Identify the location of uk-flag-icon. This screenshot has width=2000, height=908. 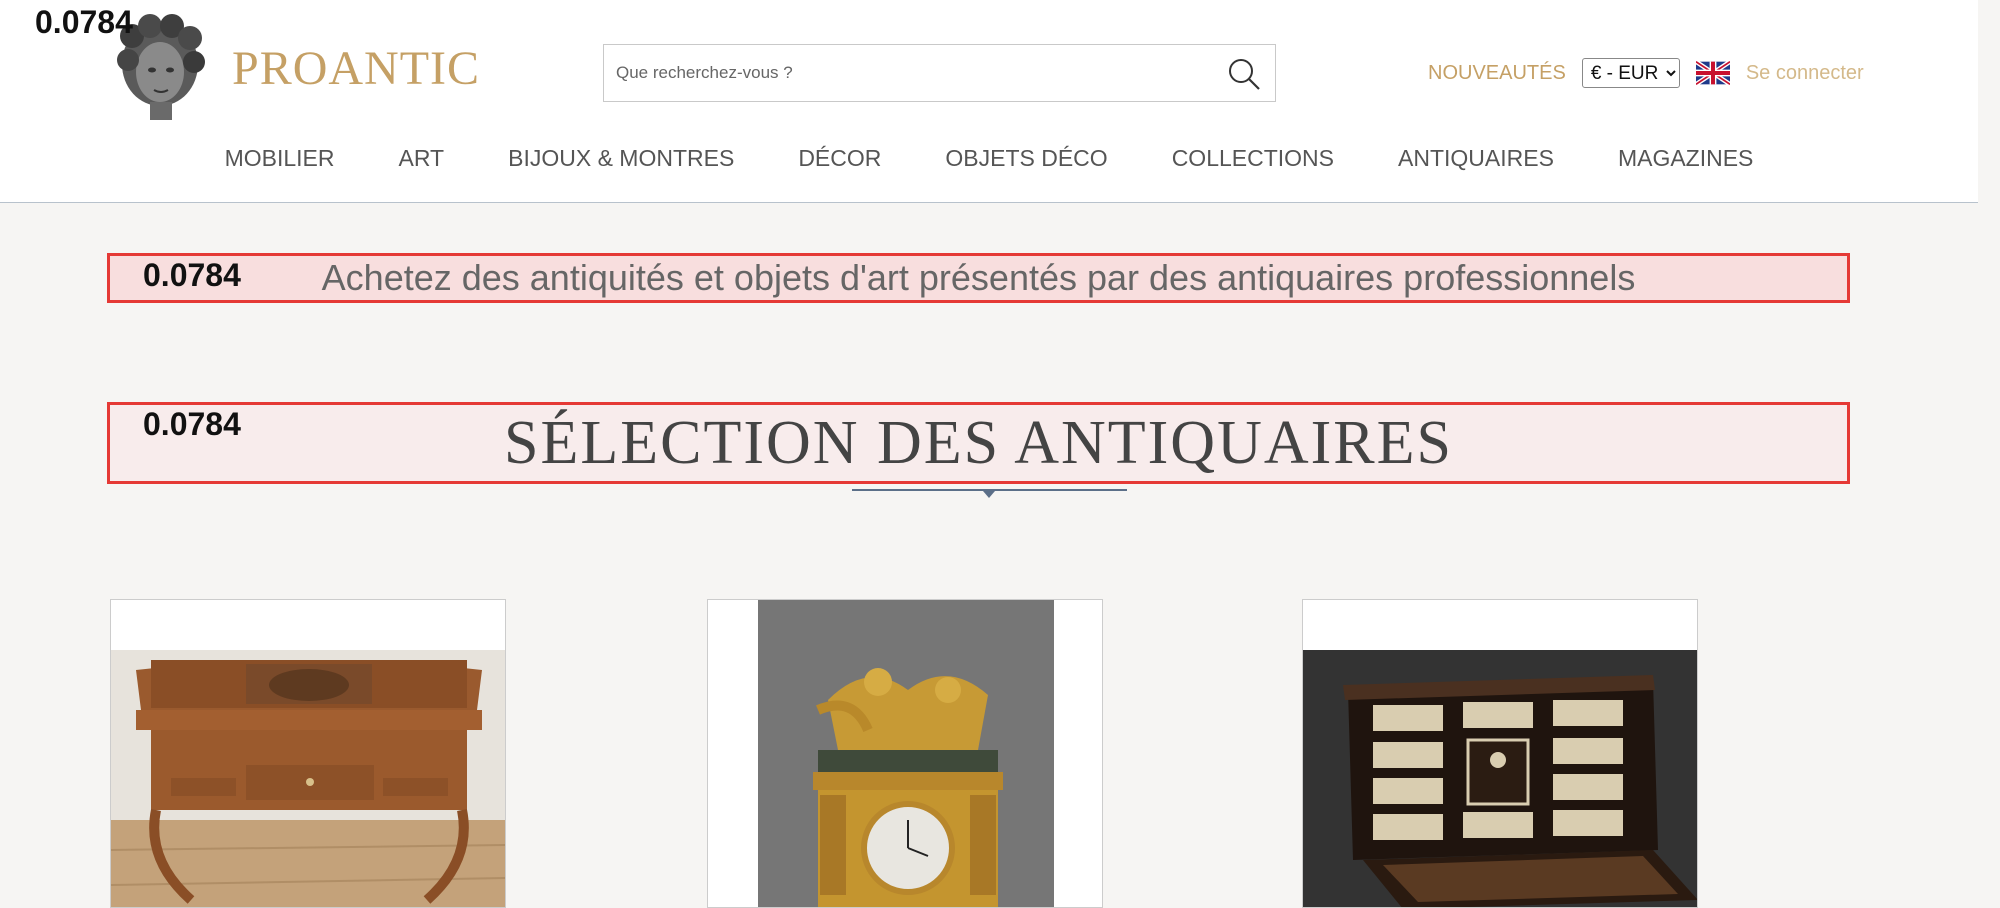
(1712, 73).